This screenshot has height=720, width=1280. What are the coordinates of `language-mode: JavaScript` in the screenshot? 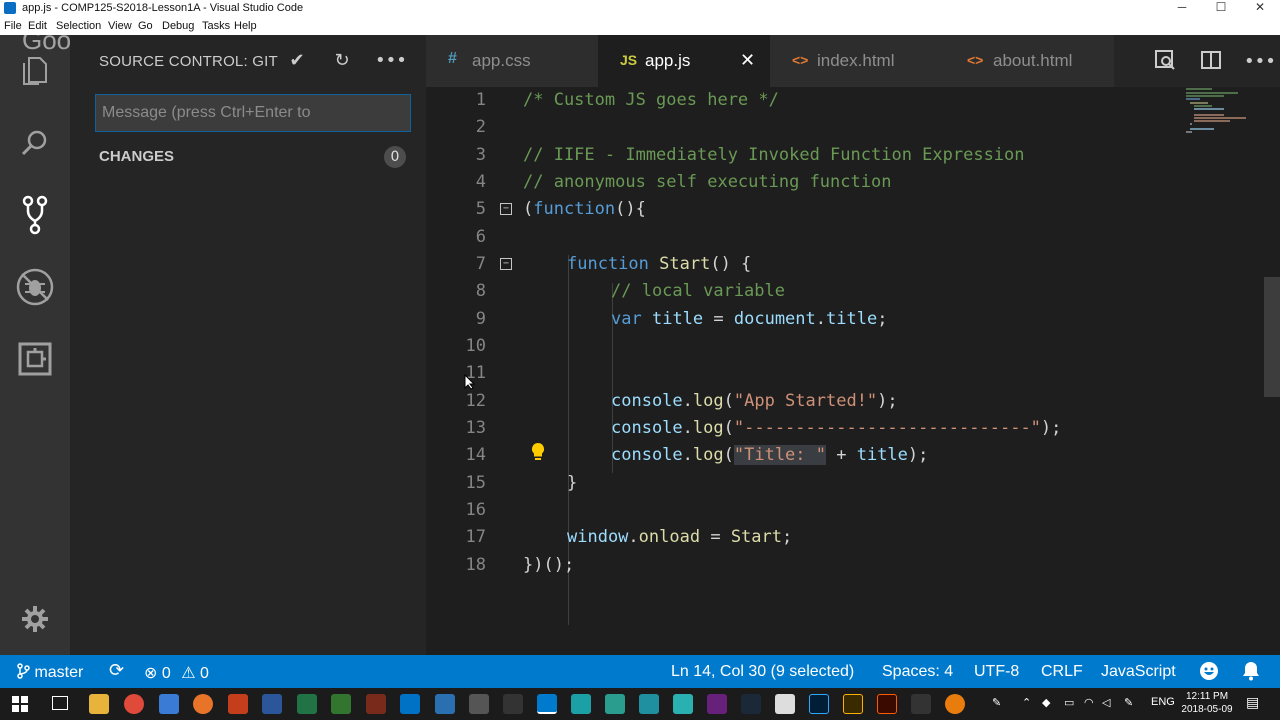 It's located at (1138, 672).